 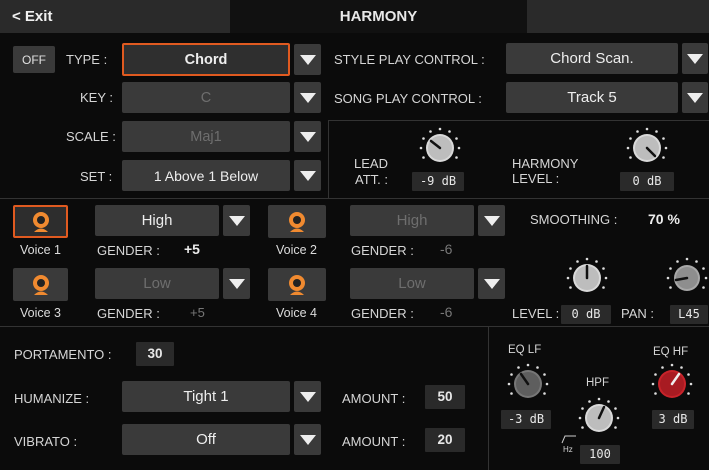 I want to click on harmony-level-label-2: LEVEL :, so click(x=536, y=178).